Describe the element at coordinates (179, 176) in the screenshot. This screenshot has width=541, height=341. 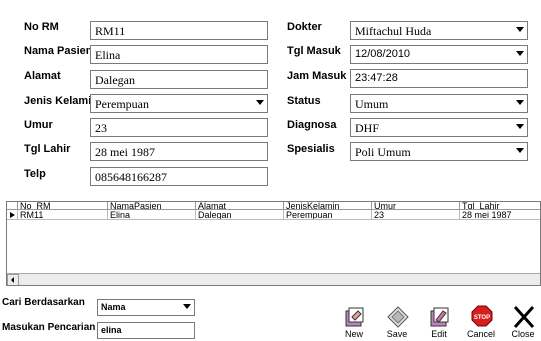
I see `telp-field: 085648166287` at that location.